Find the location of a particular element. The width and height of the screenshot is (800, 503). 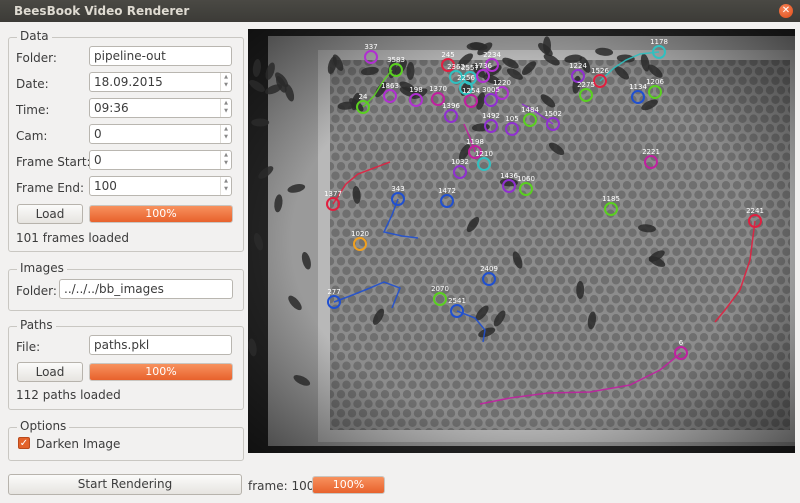

paths-file-label: File: is located at coordinates (28, 347).